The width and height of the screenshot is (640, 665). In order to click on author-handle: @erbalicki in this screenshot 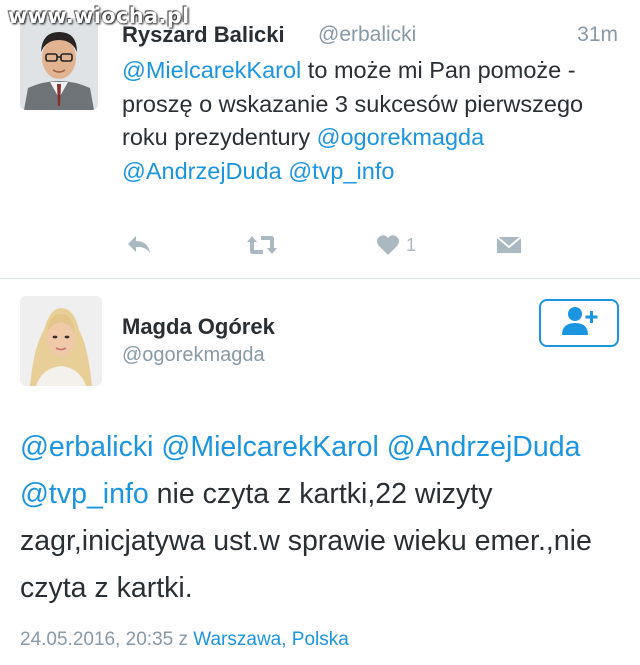, I will do `click(367, 35)`.